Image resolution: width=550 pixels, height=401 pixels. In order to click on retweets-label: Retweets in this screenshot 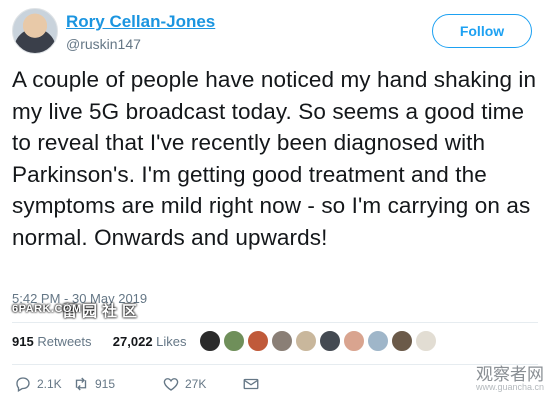, I will do `click(64, 341)`.